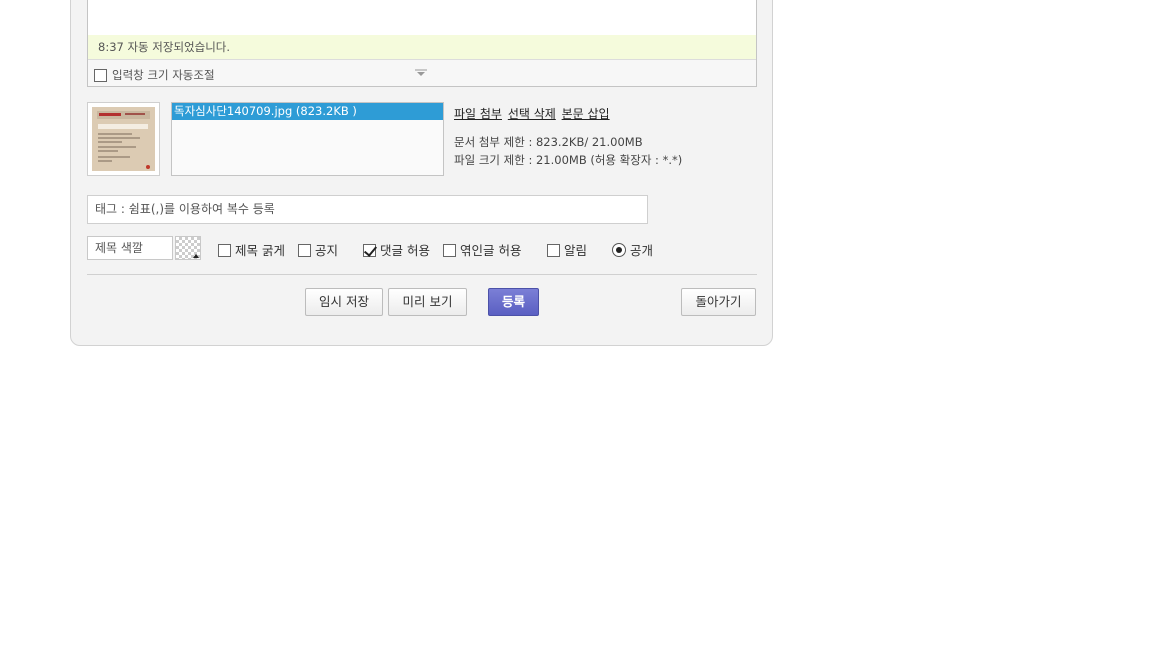 This screenshot has height=648, width=1152. I want to click on attachment-thumbnail, so click(123, 139).